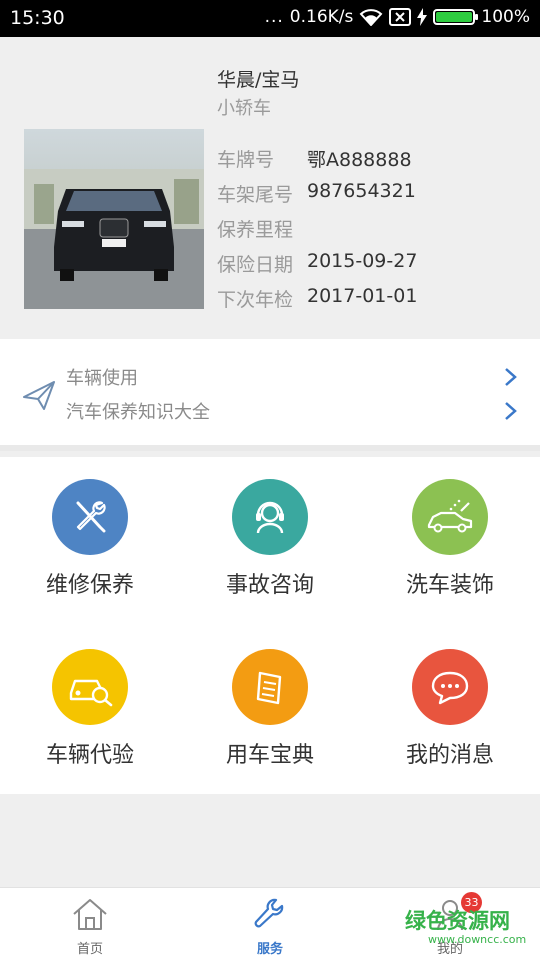  I want to click on status-bar: 15:30 ... 0.16K/s 100%, so click(270, 18).